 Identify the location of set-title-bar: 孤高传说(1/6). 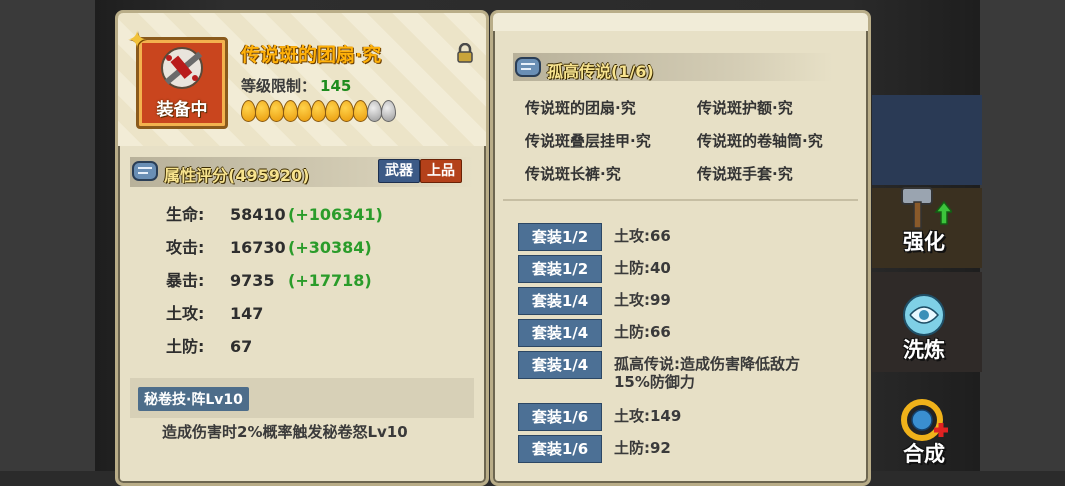
(673, 67).